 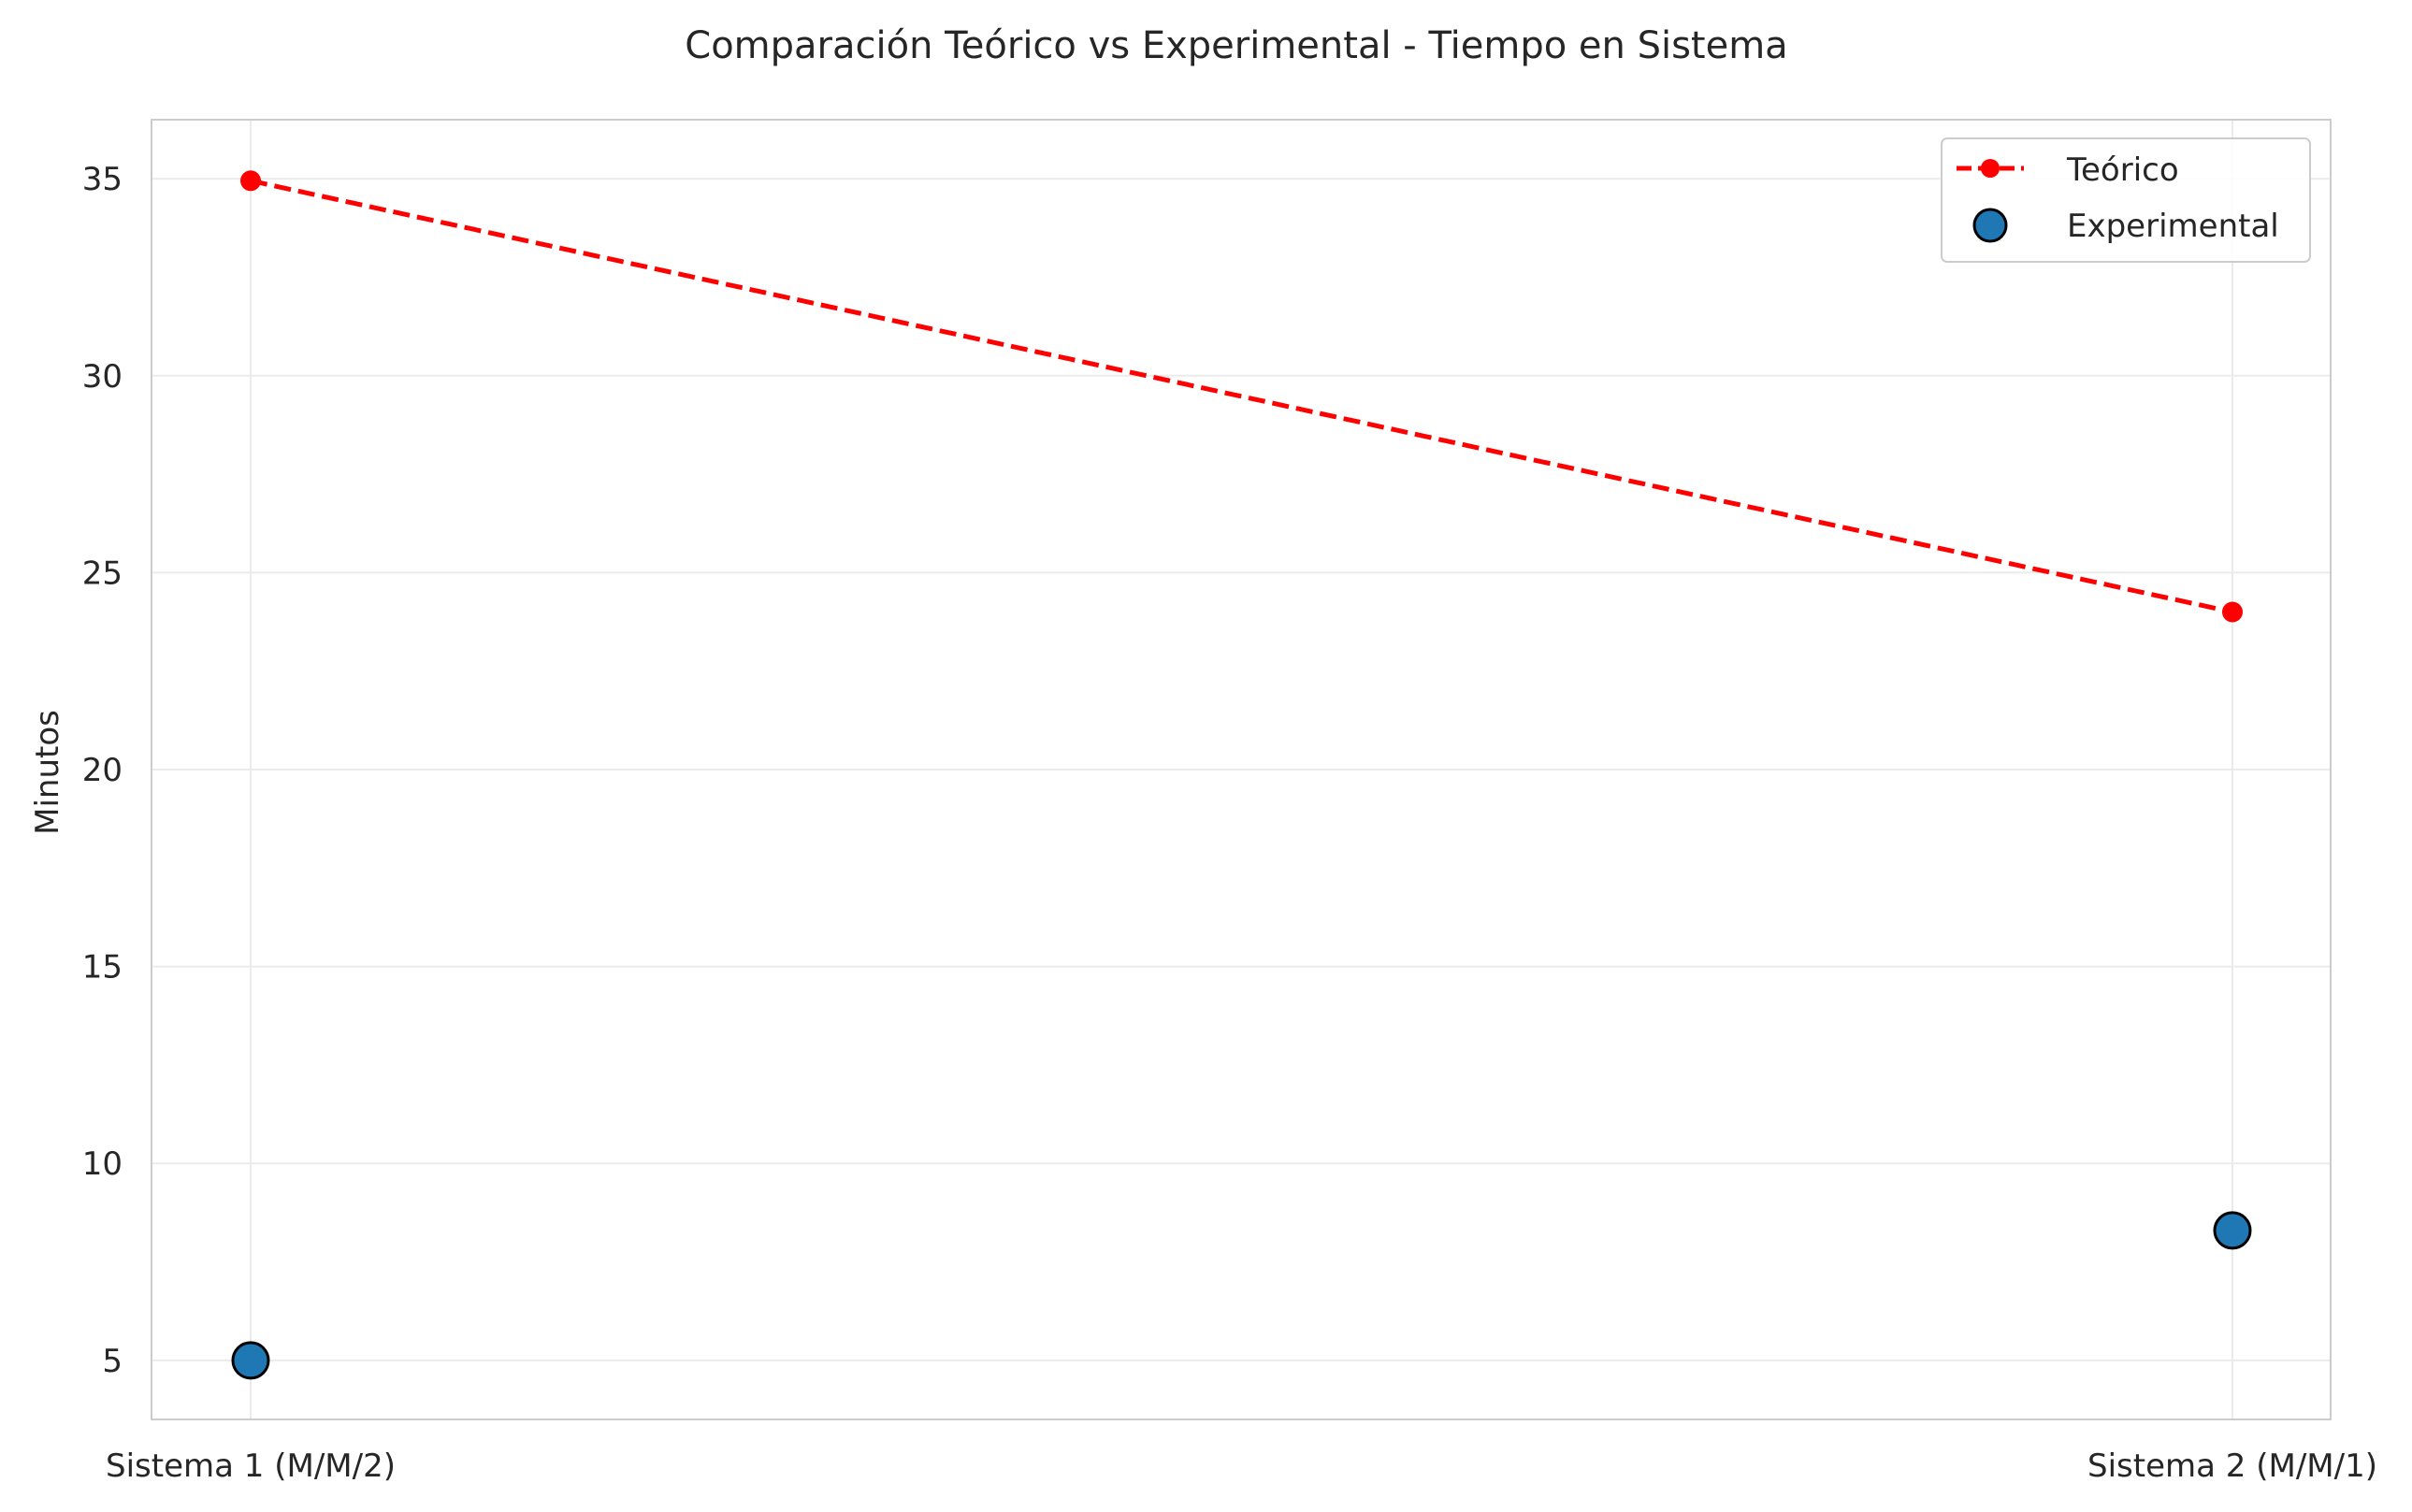 I want to click on y-tick-label: 30, so click(x=102, y=377).